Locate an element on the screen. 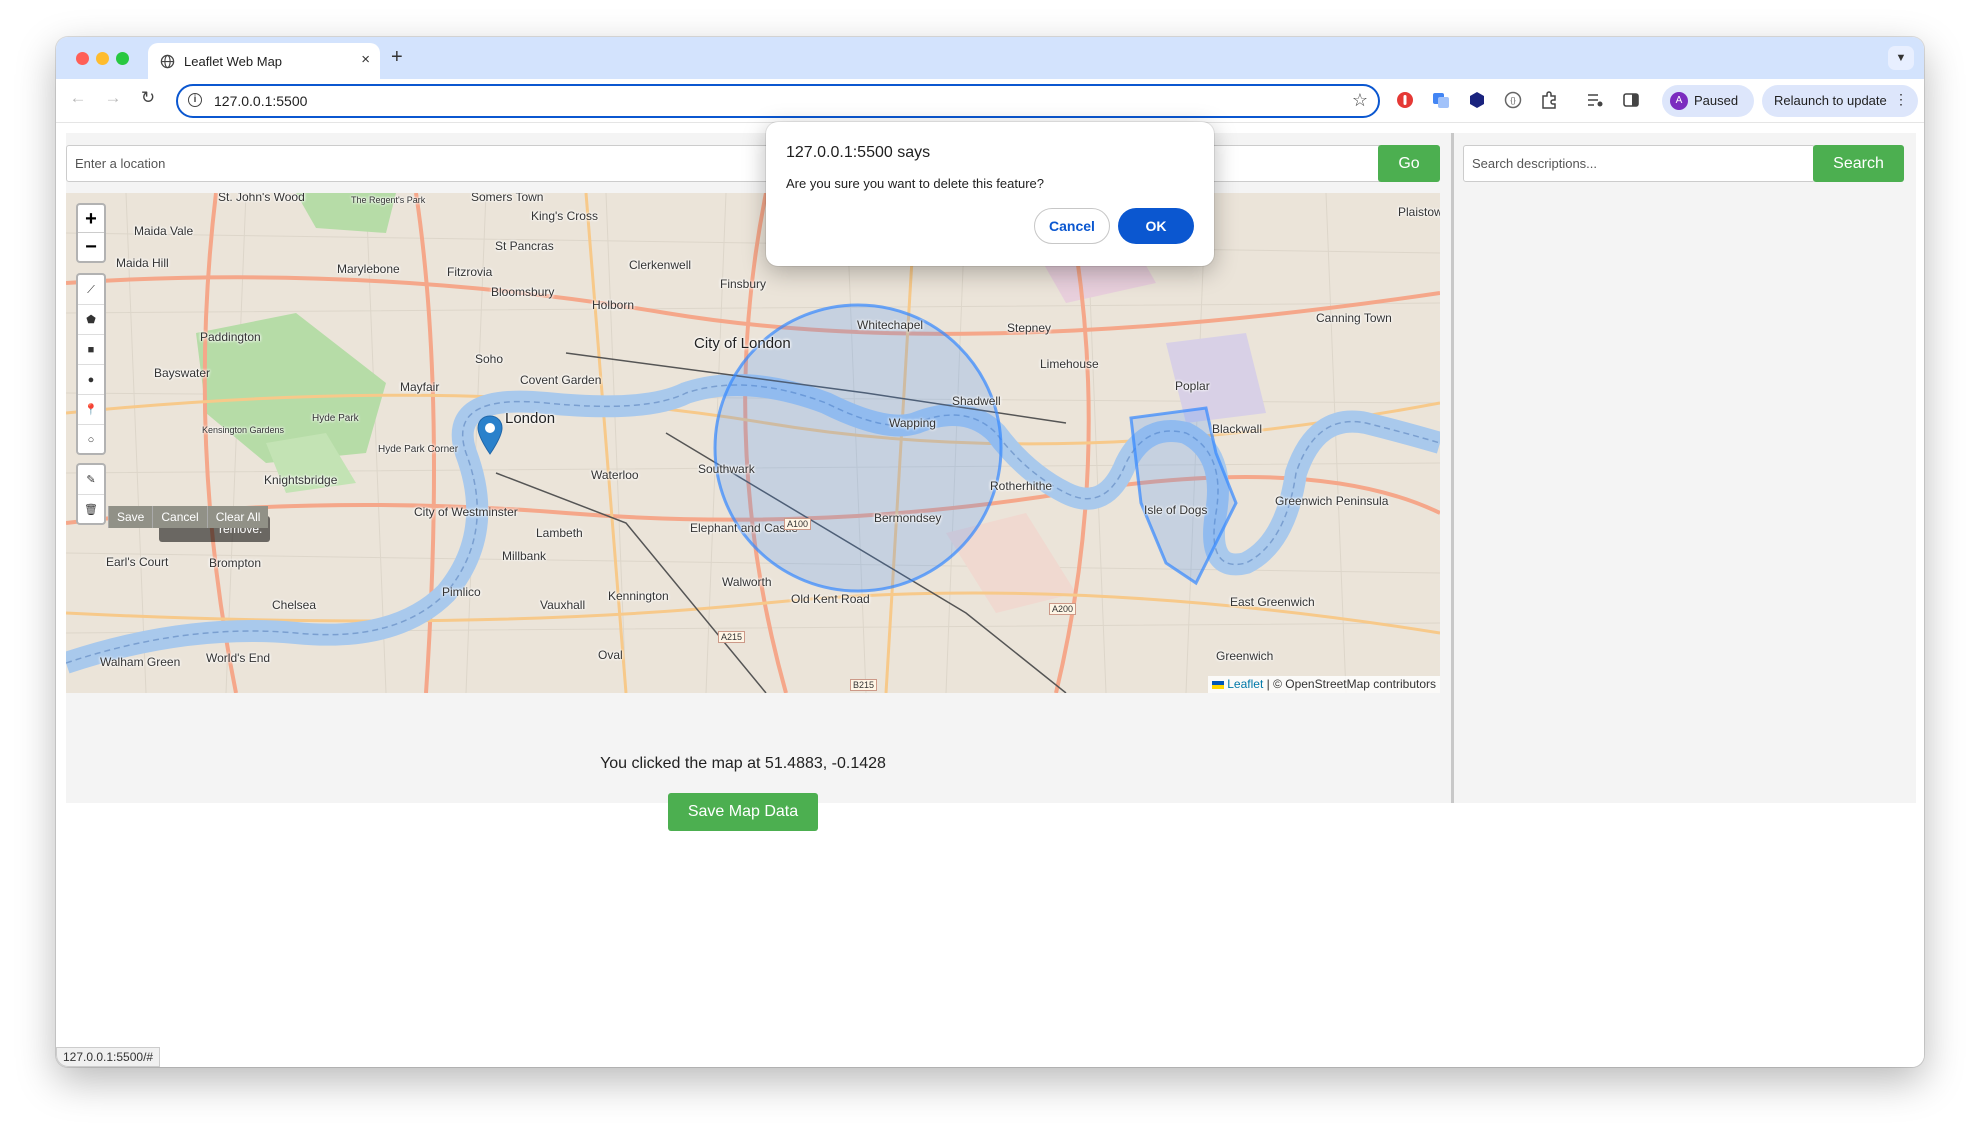 The image size is (1980, 1141). map-label: Maida Vale is located at coordinates (164, 231).